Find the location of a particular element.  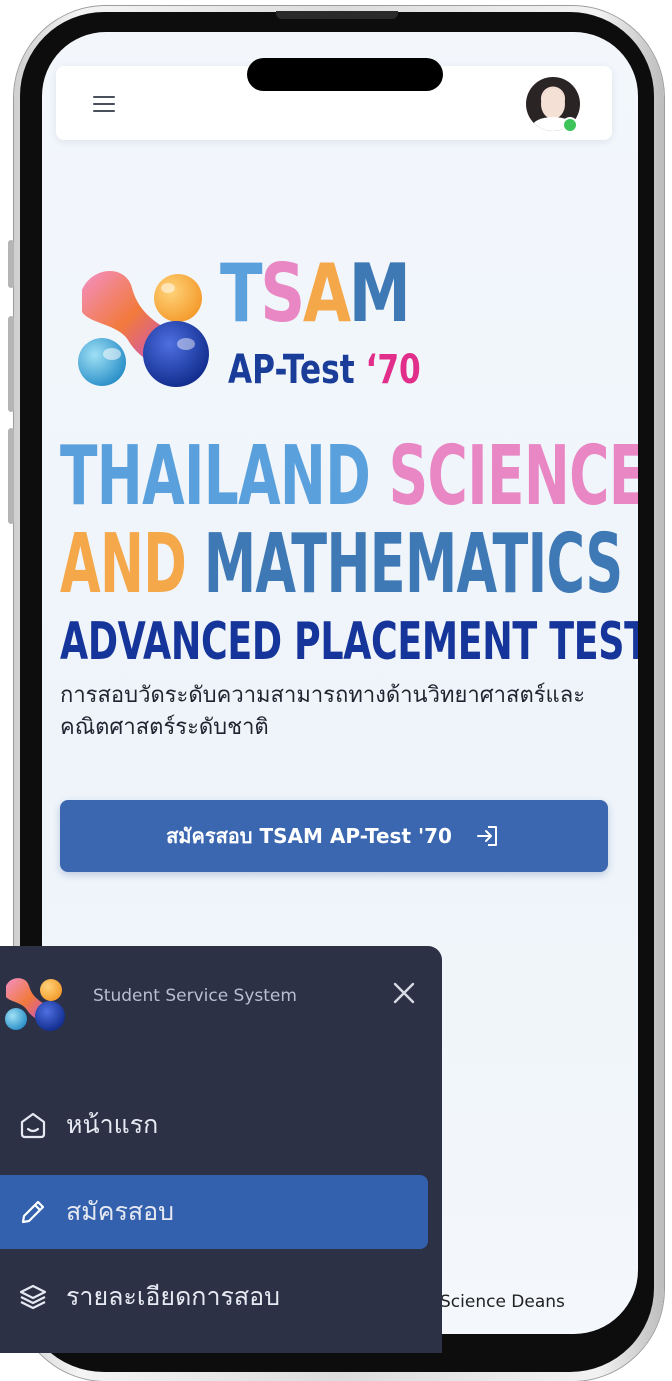

register-button: สมัครสอบ TSAM AP-Test '70 is located at coordinates (334, 836).